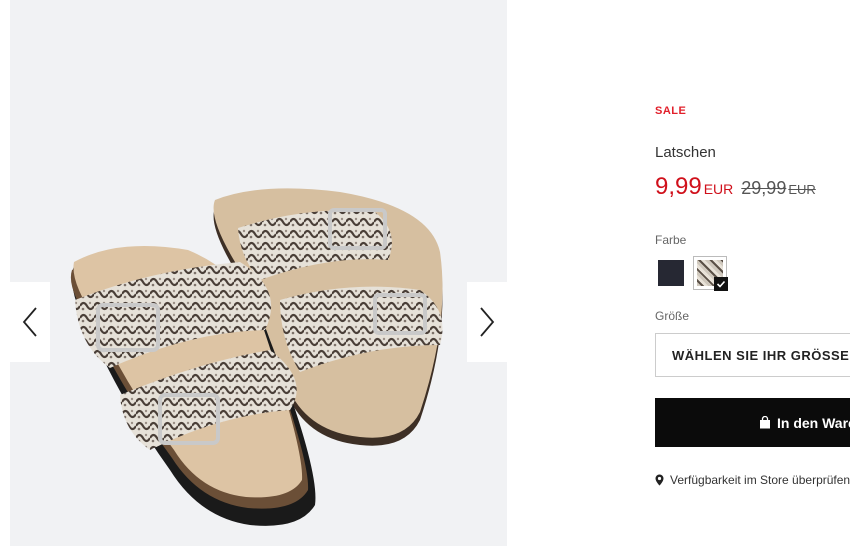 The height and width of the screenshot is (546, 850). Describe the element at coordinates (659, 480) in the screenshot. I see `location-pin-icon` at that location.